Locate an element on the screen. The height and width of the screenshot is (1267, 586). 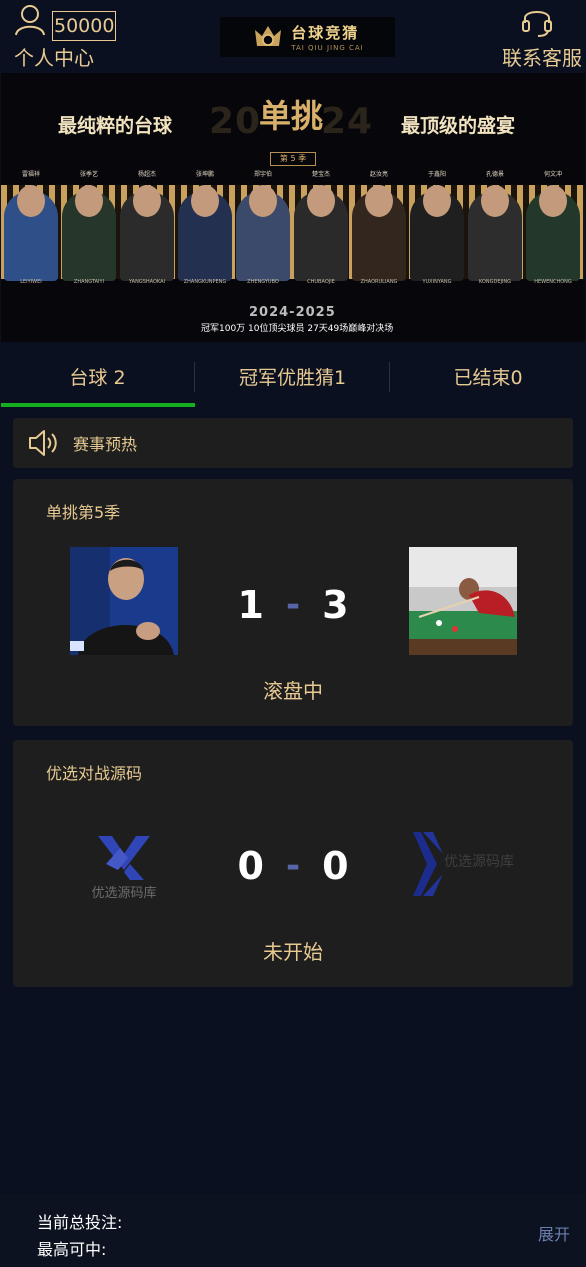
player-name-en: YANGSHAOKAI is located at coordinates (147, 282).